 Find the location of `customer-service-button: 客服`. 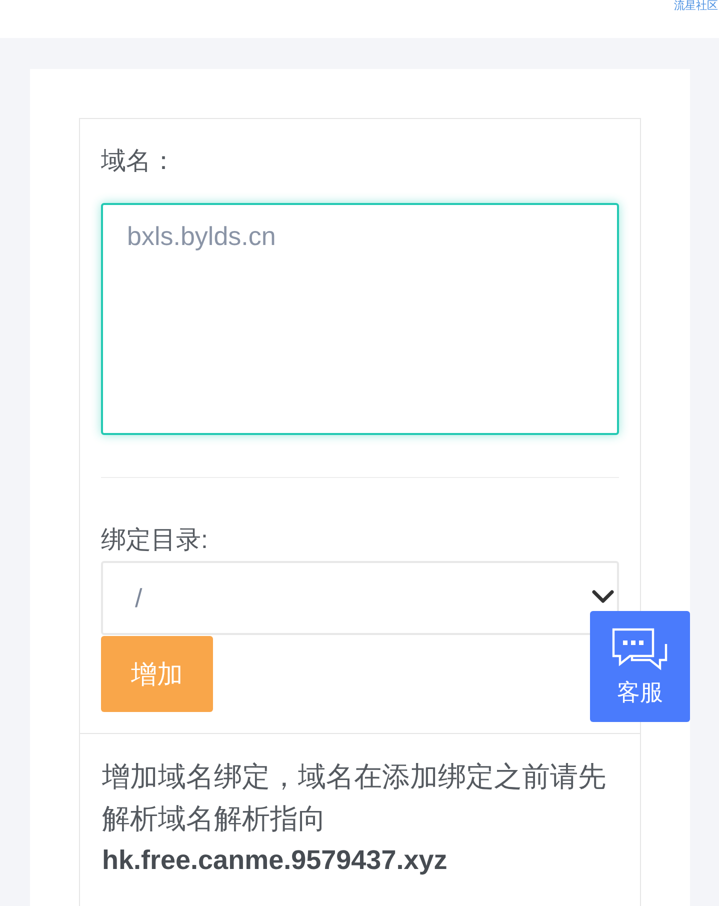

customer-service-button: 客服 is located at coordinates (640, 666).